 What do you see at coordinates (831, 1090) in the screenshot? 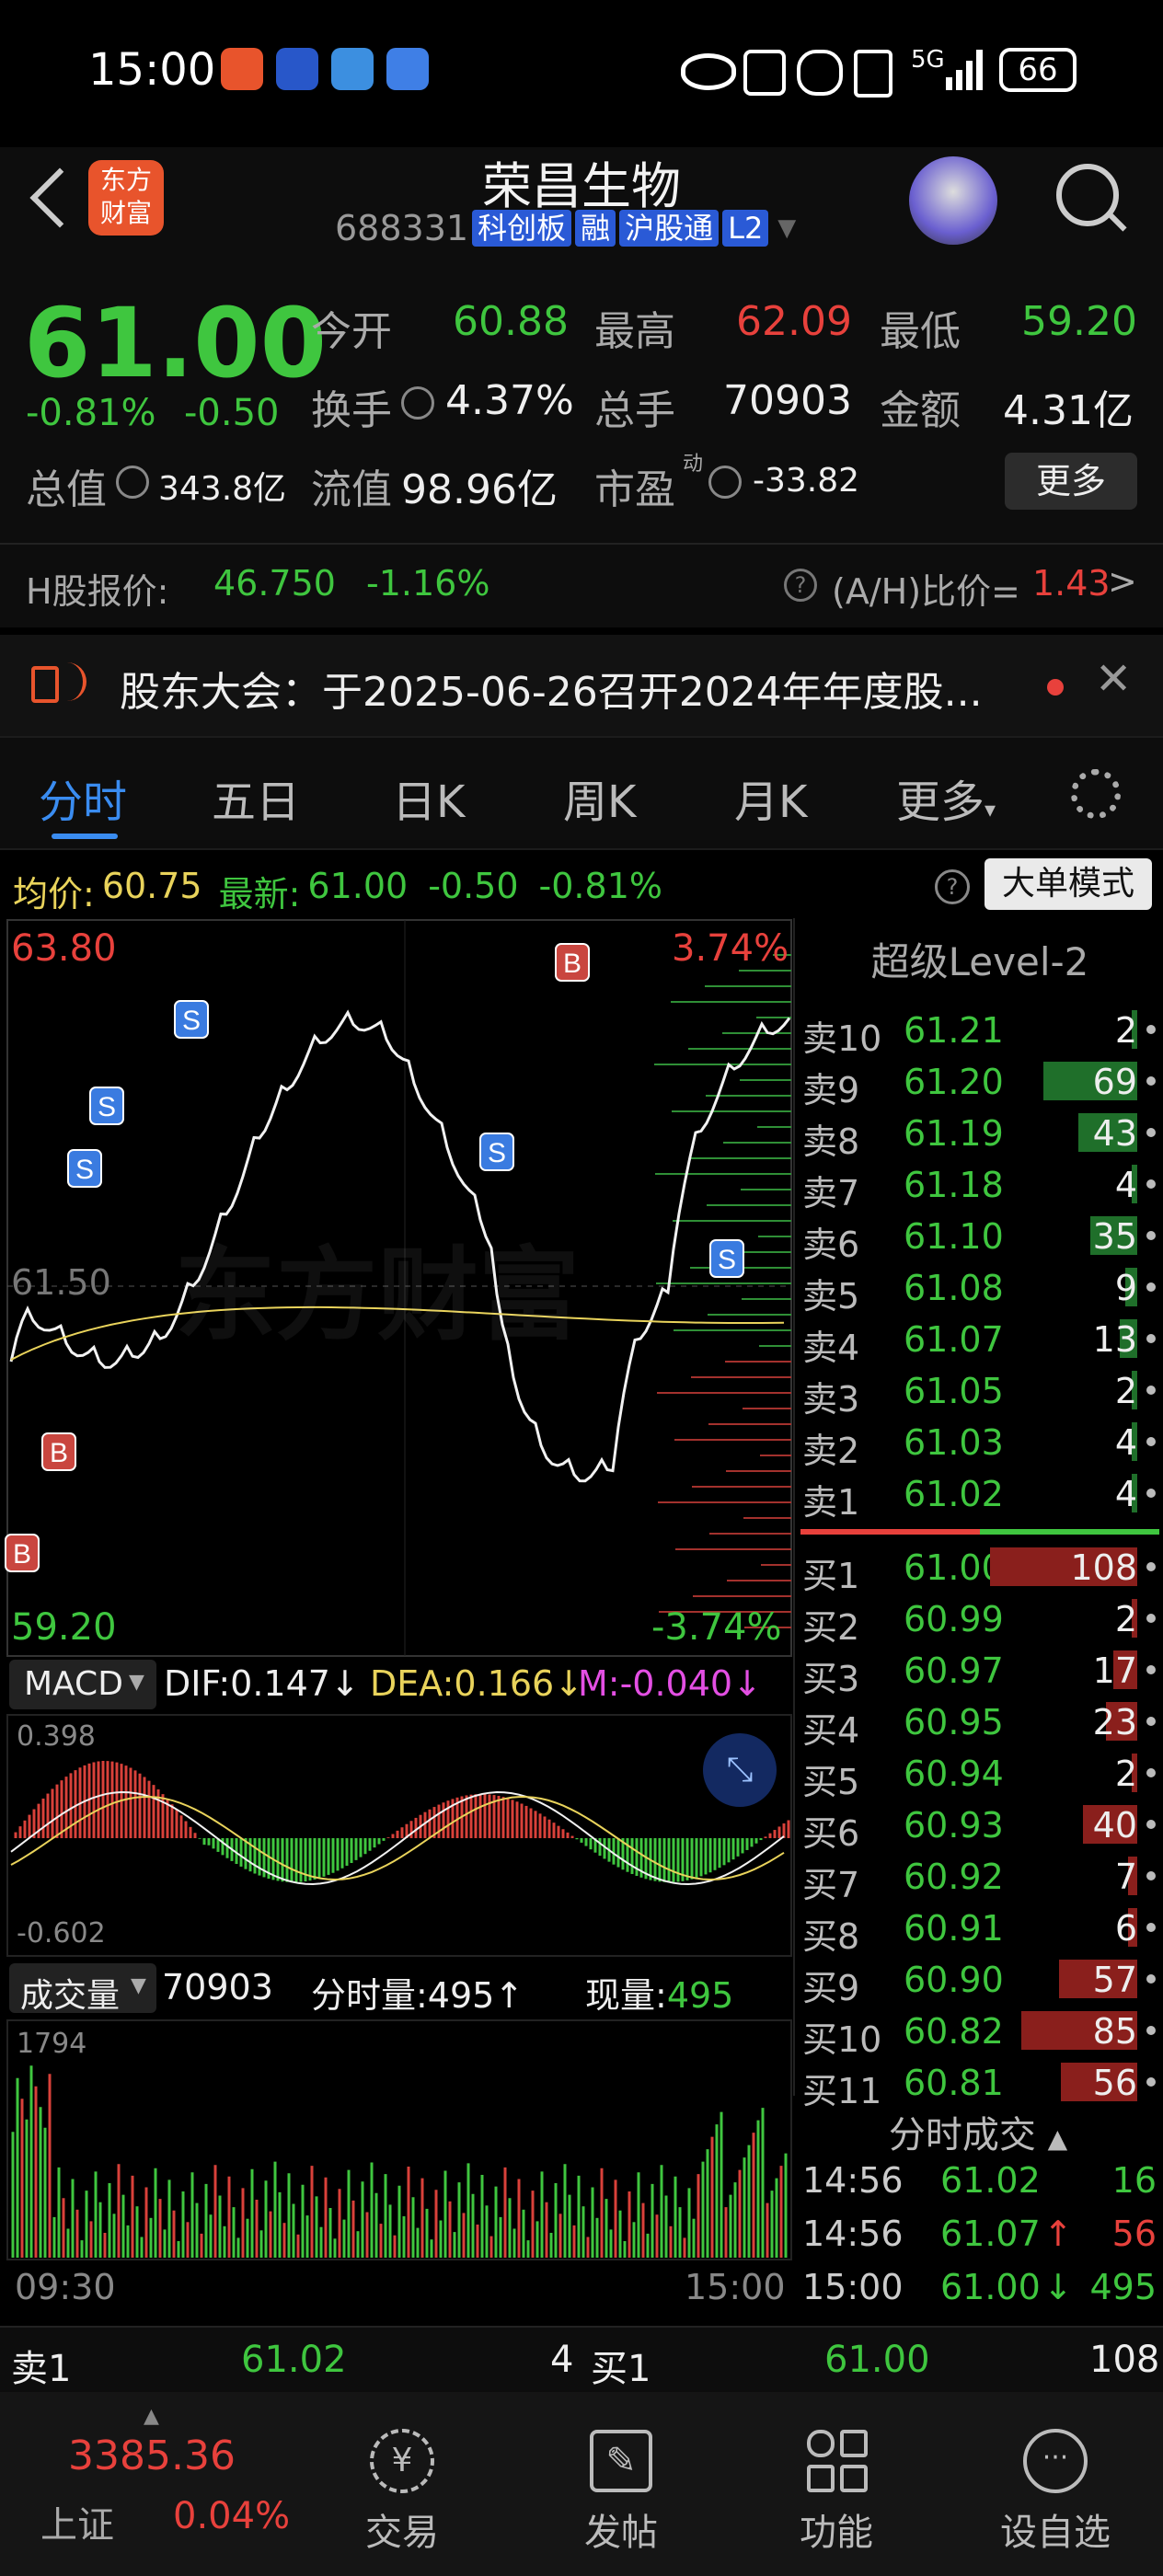
I see `level-label: 卖9` at bounding box center [831, 1090].